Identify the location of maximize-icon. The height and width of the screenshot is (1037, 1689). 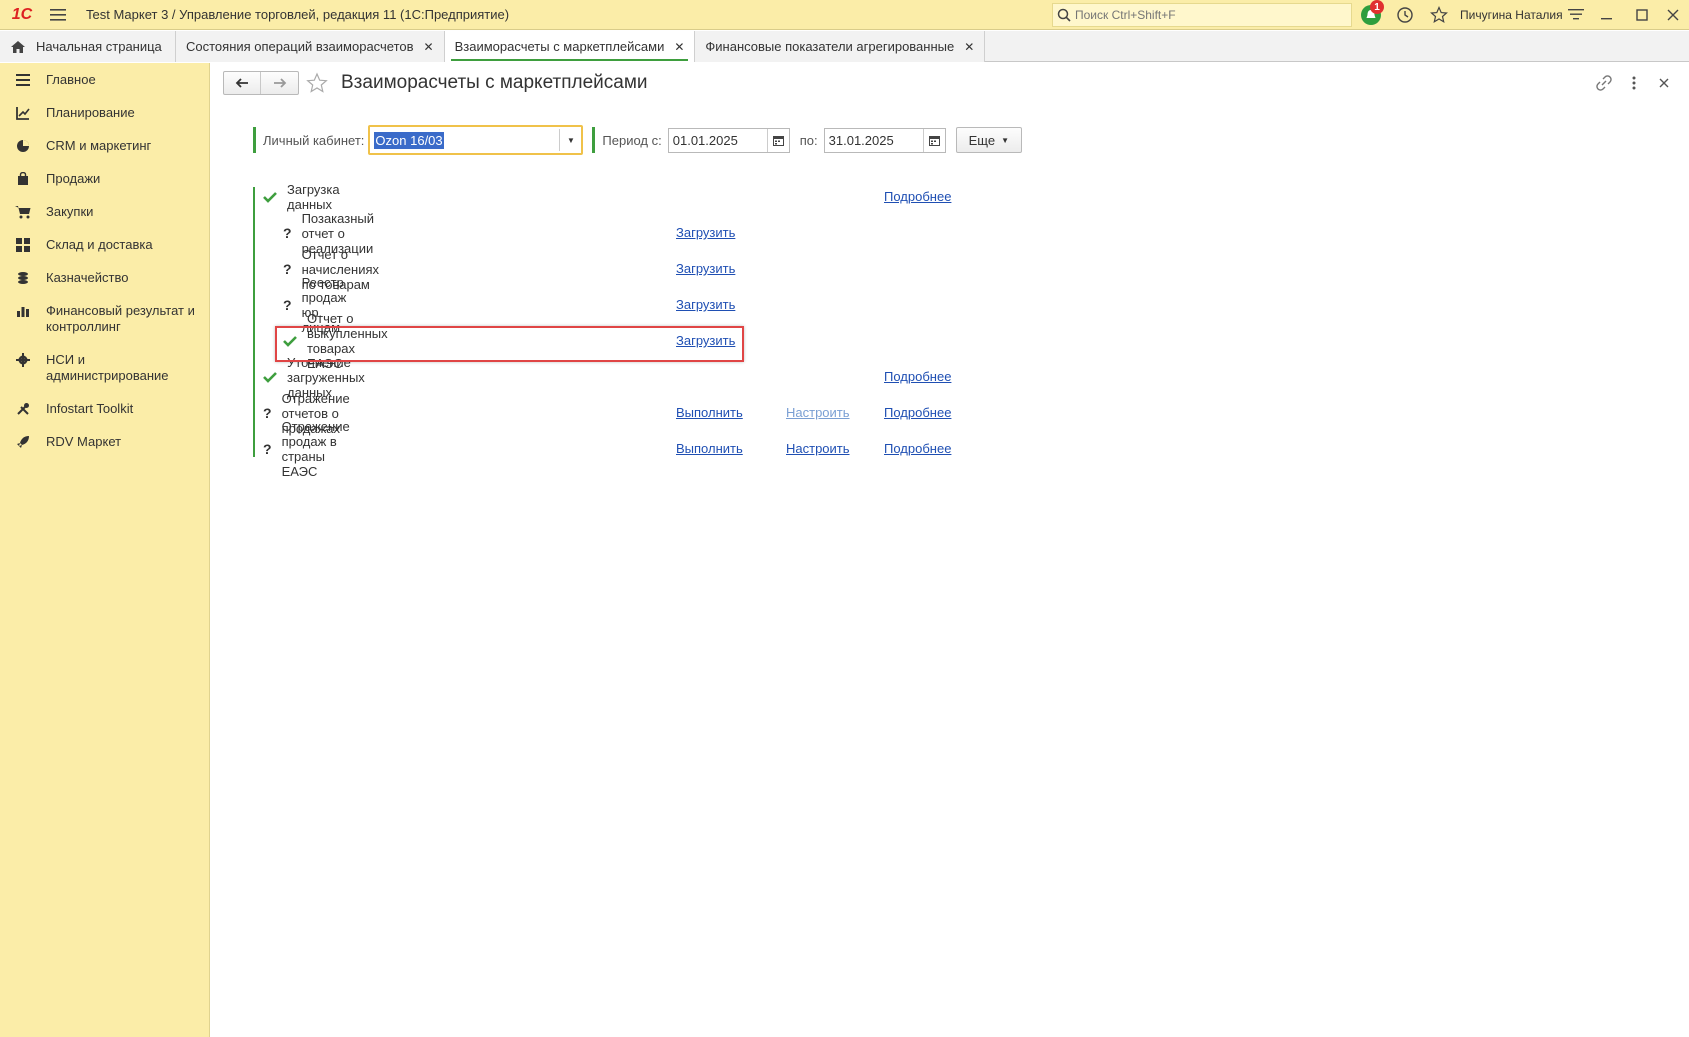
(1642, 15).